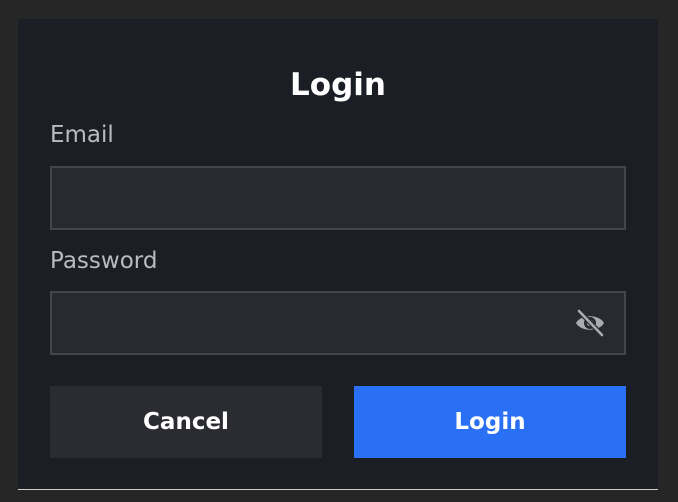 The image size is (678, 502). I want to click on email-field, so click(338, 198).